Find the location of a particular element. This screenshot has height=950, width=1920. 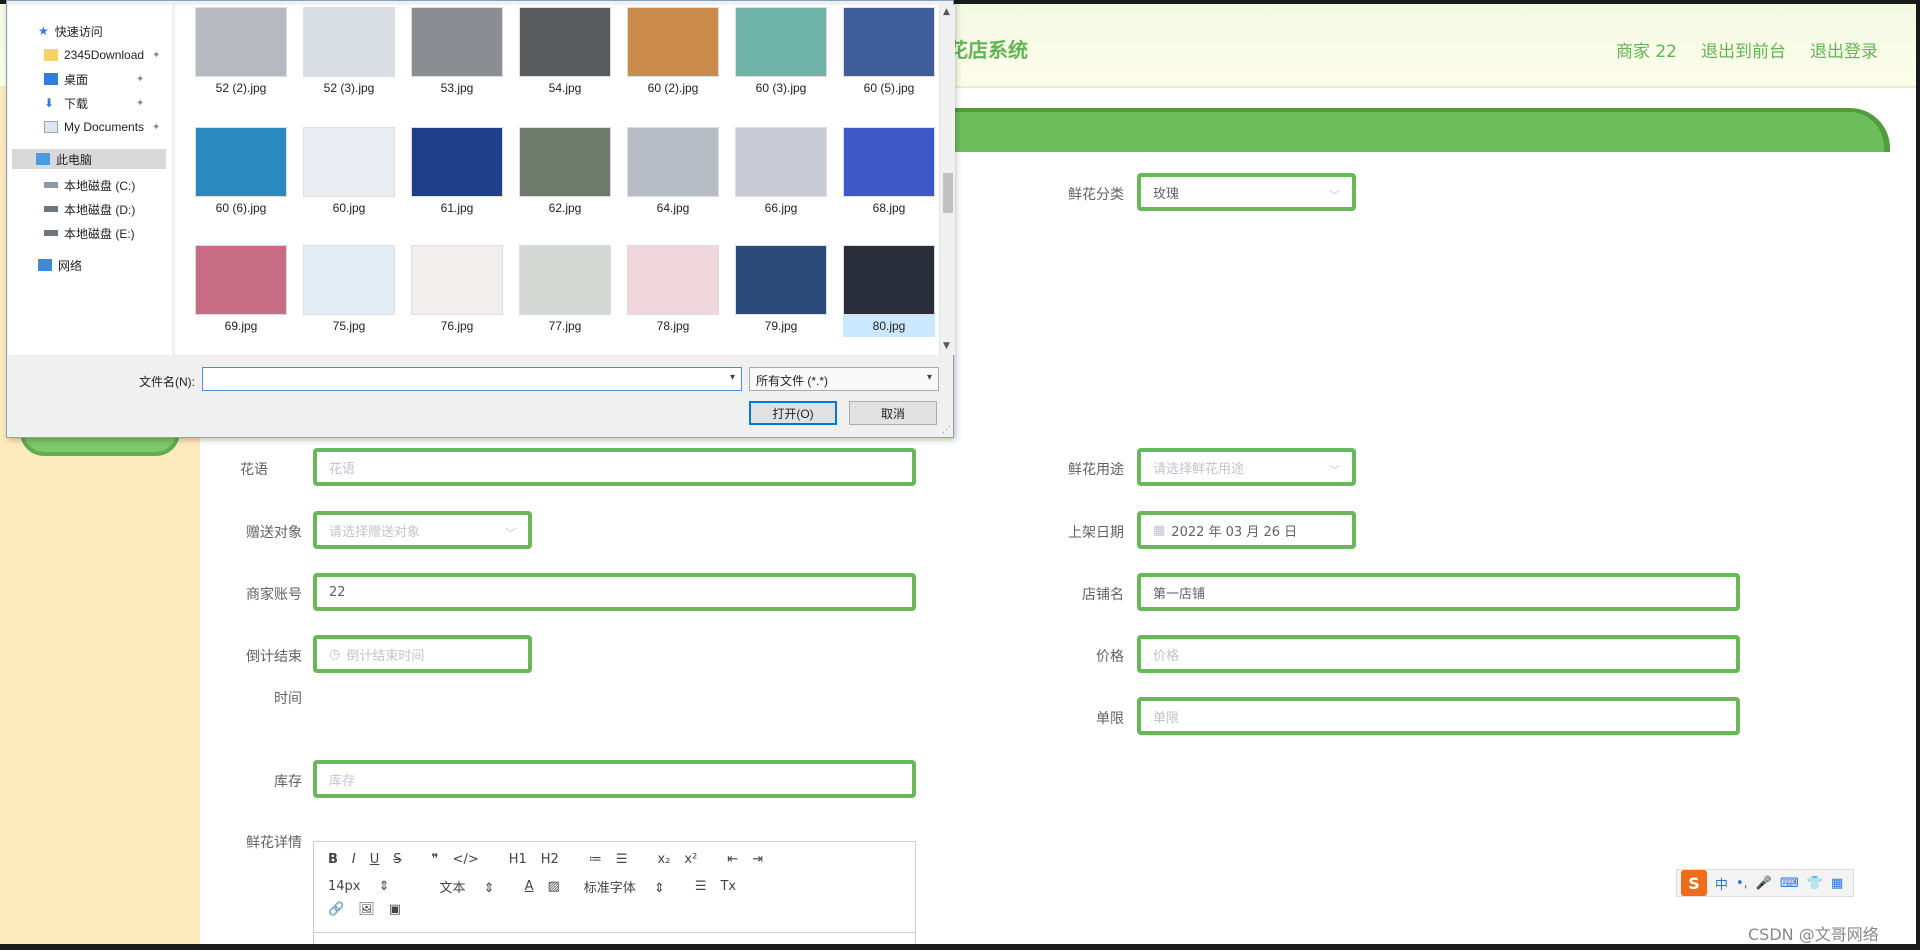

scroll-down-icon: ▼ is located at coordinates (946, 346).